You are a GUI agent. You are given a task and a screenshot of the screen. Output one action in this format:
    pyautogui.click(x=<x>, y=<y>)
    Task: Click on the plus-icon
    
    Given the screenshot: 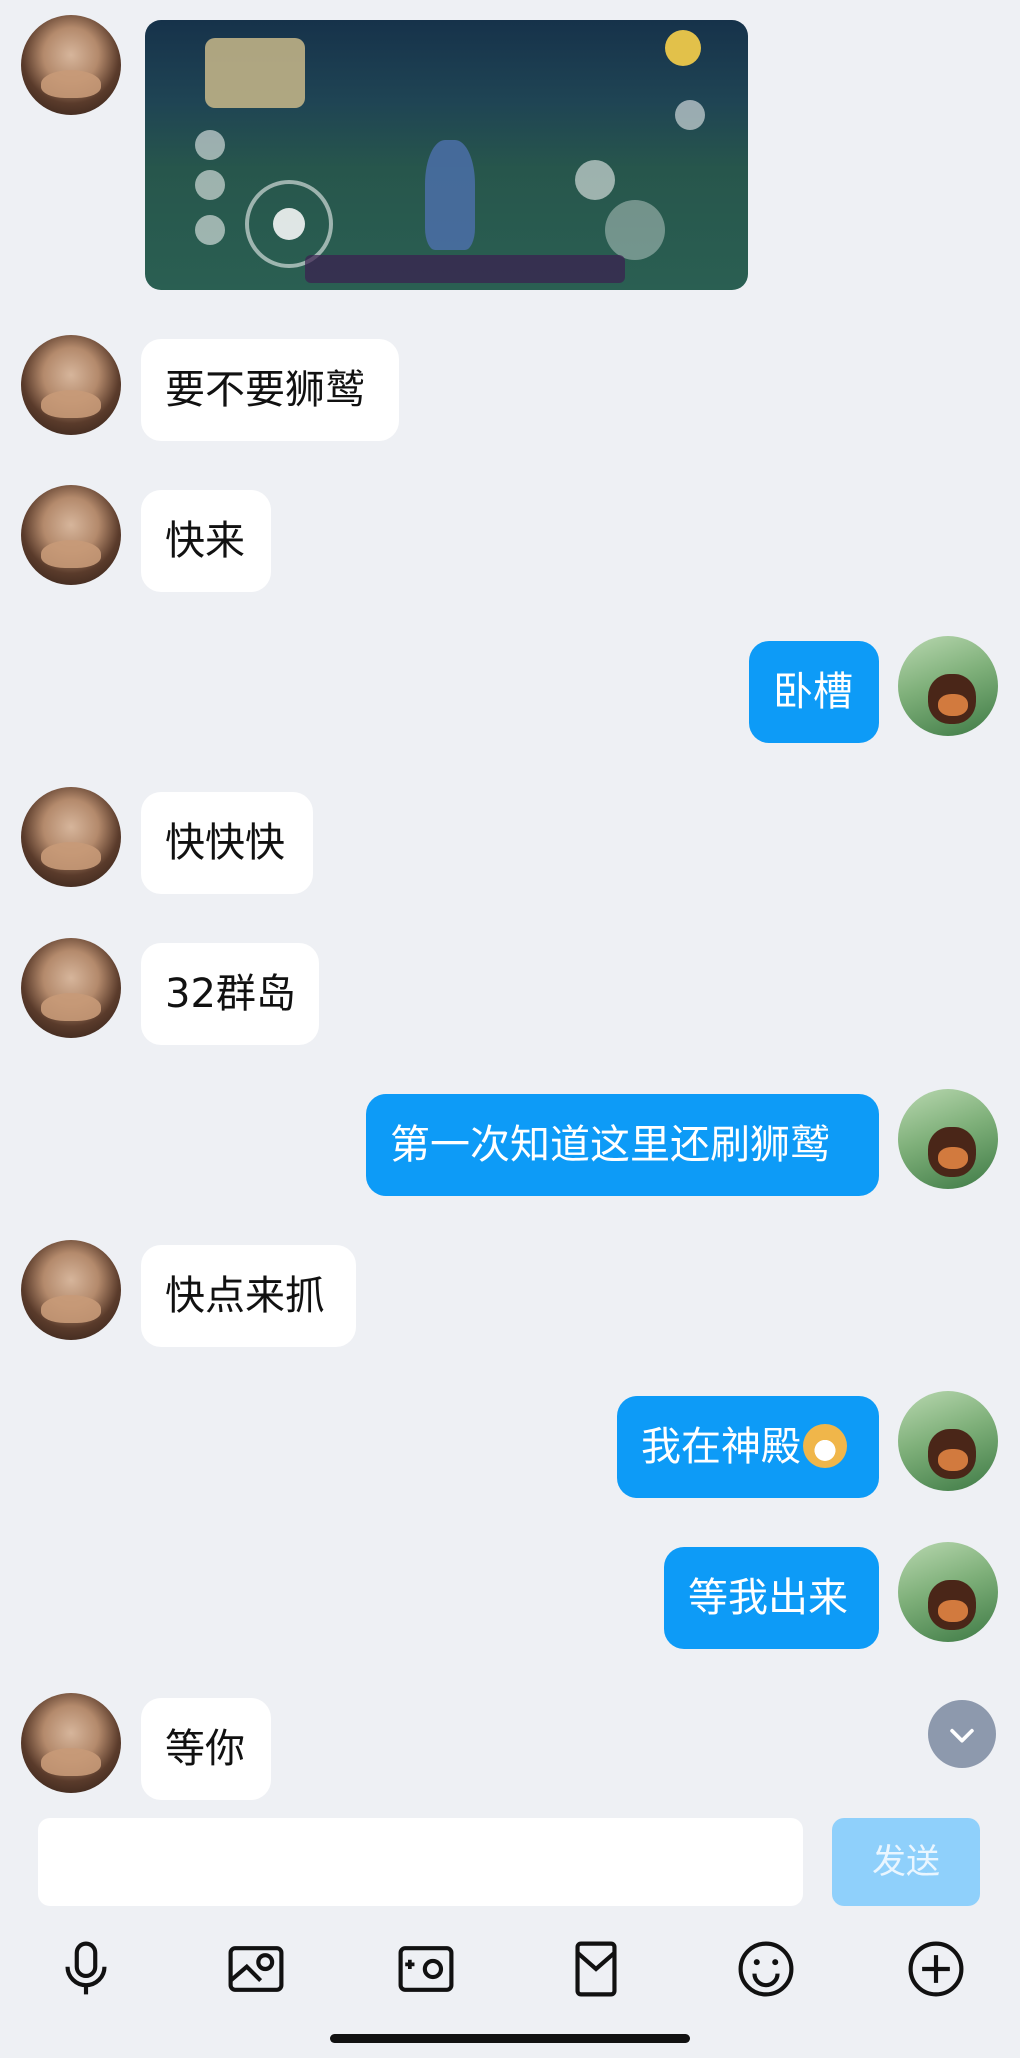 What is the action you would take?
    pyautogui.click(x=936, y=1969)
    